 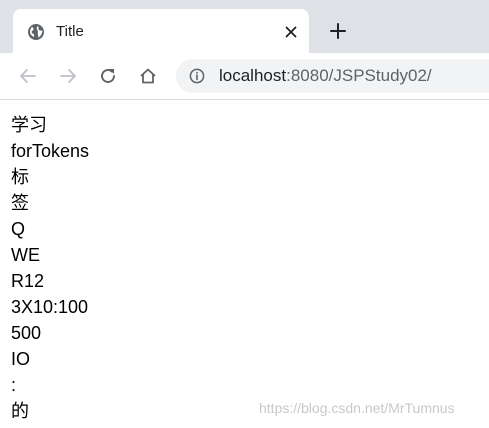 What do you see at coordinates (338, 31) in the screenshot?
I see `plus-icon` at bounding box center [338, 31].